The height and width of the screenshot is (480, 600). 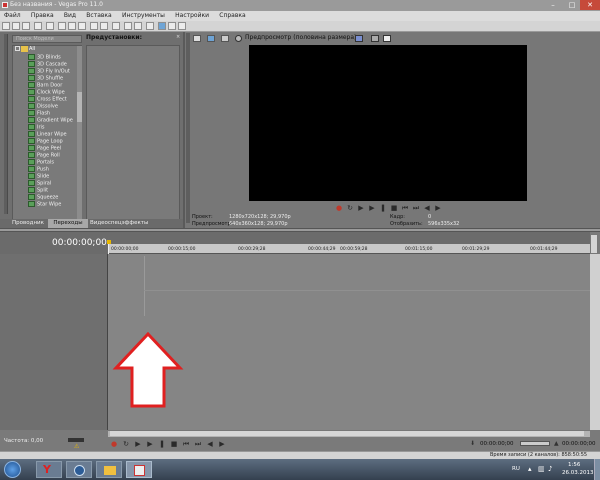 What do you see at coordinates (535, 443) in the screenshot?
I see `selection-length-box` at bounding box center [535, 443].